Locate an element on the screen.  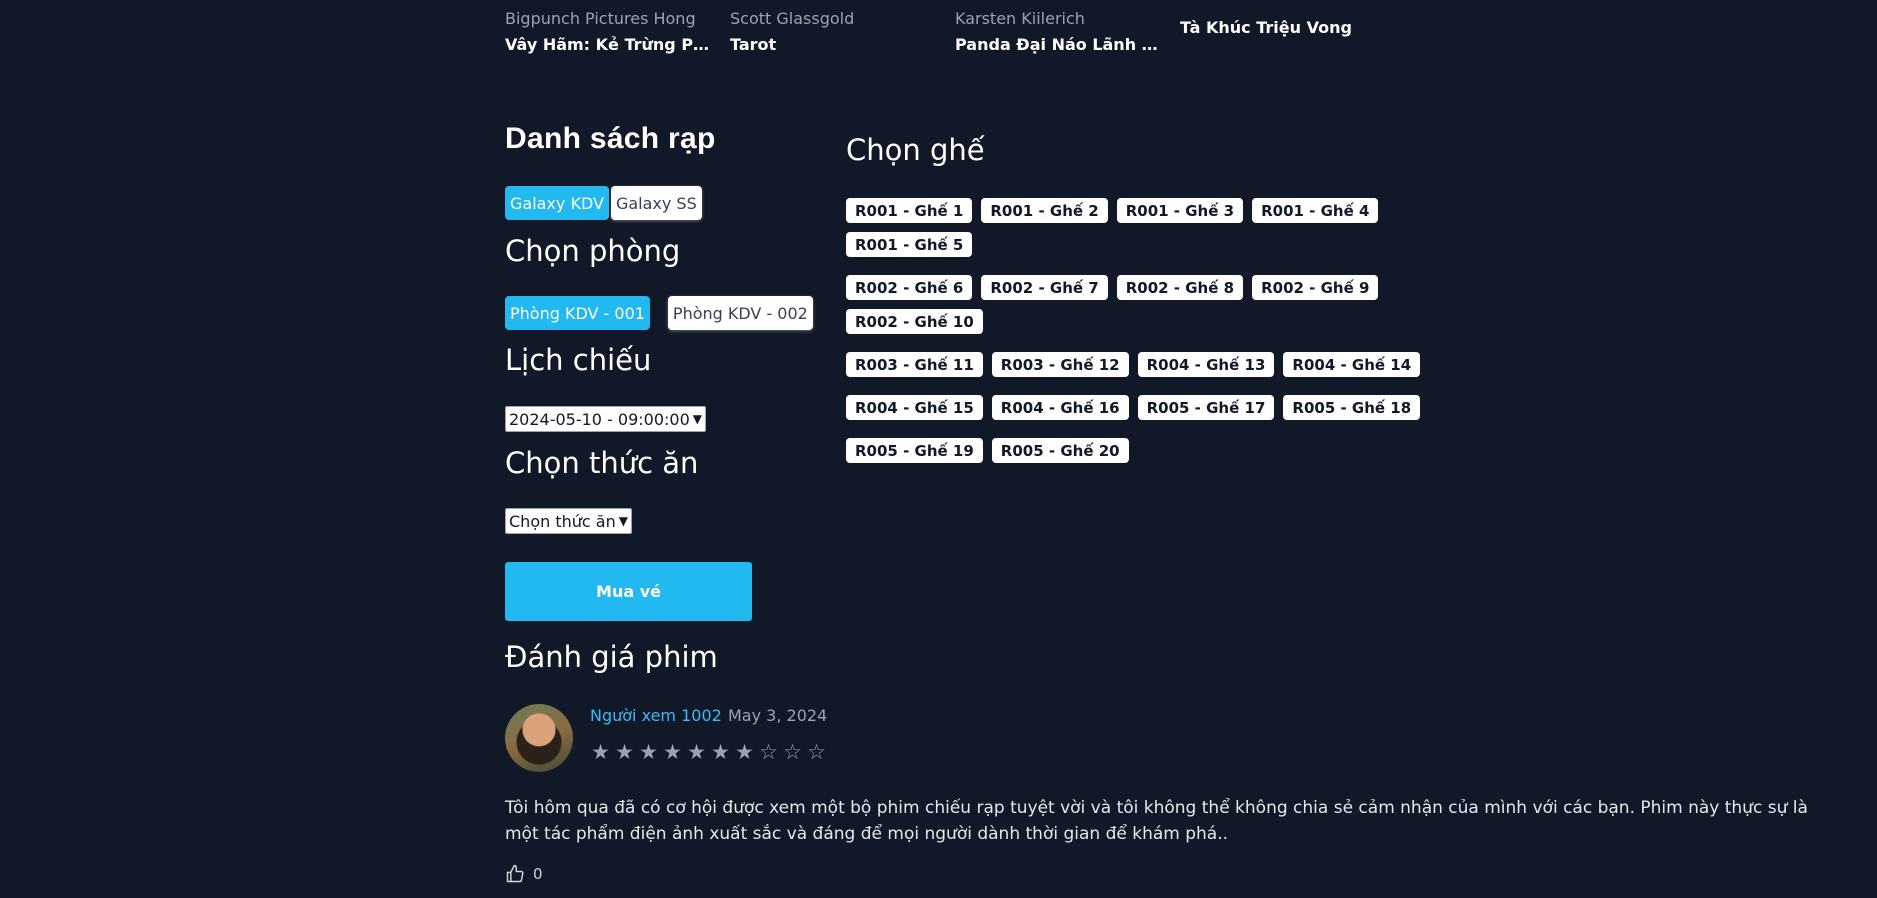
like-control: 0 is located at coordinates (524, 874).